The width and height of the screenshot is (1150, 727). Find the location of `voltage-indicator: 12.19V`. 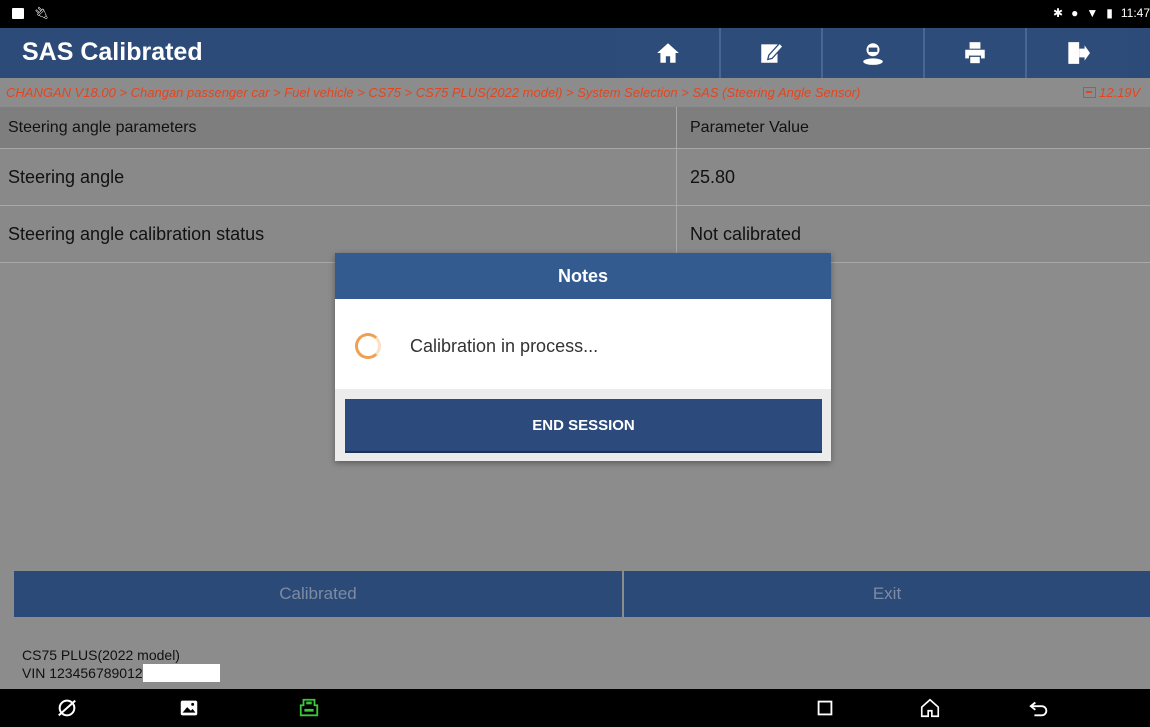

voltage-indicator: 12.19V is located at coordinates (1111, 92).